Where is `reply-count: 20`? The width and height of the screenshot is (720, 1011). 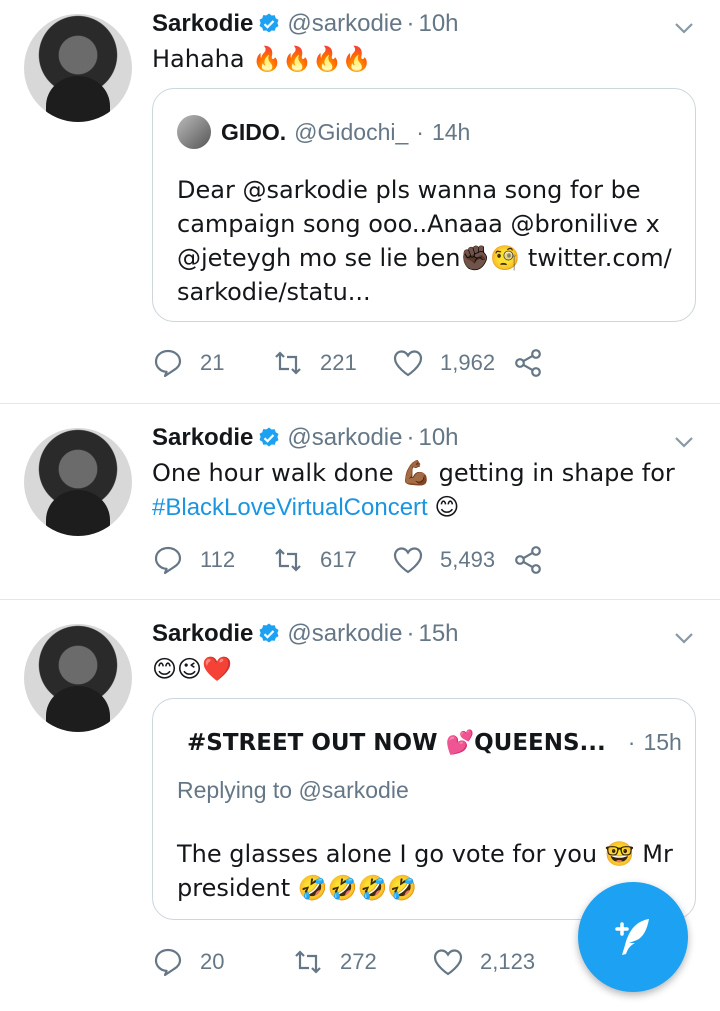 reply-count: 20 is located at coordinates (212, 961).